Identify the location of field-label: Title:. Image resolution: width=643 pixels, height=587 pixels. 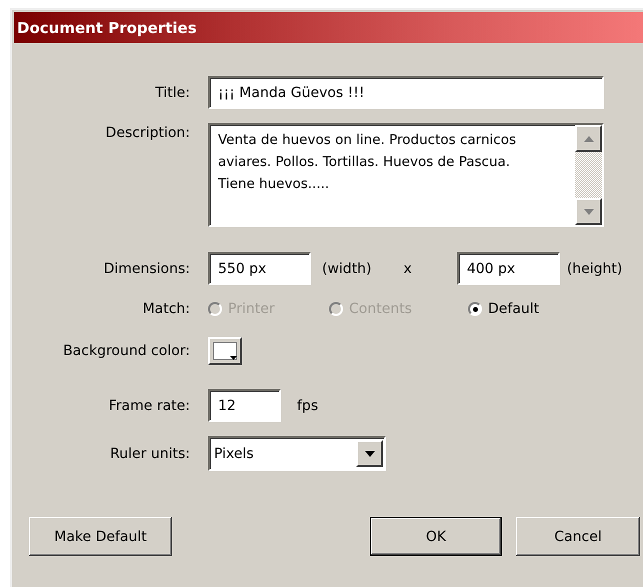
(172, 92).